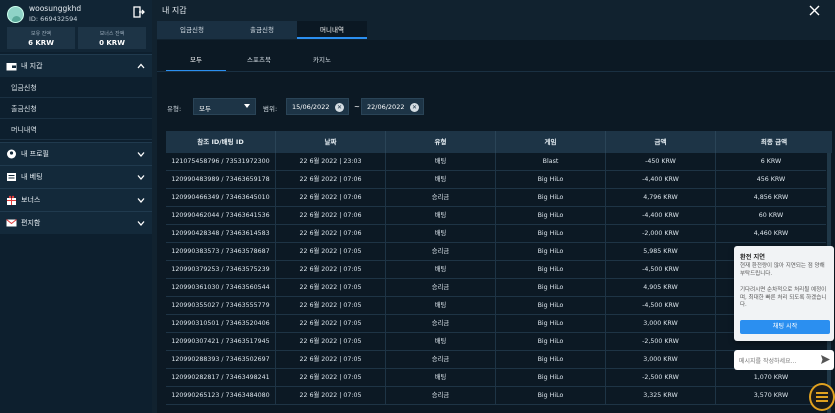 The width and height of the screenshot is (835, 413). I want to click on col-game: 게임, so click(551, 142).